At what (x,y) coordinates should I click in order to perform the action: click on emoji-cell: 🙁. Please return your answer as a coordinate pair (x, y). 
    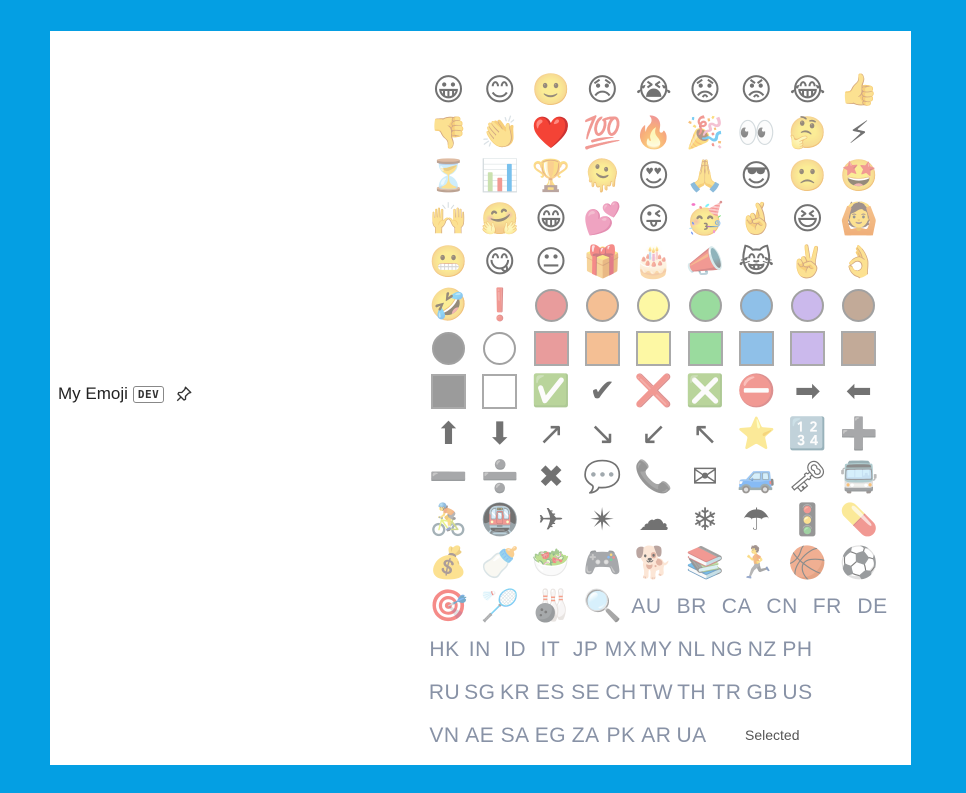
    Looking at the image, I should click on (807, 176).